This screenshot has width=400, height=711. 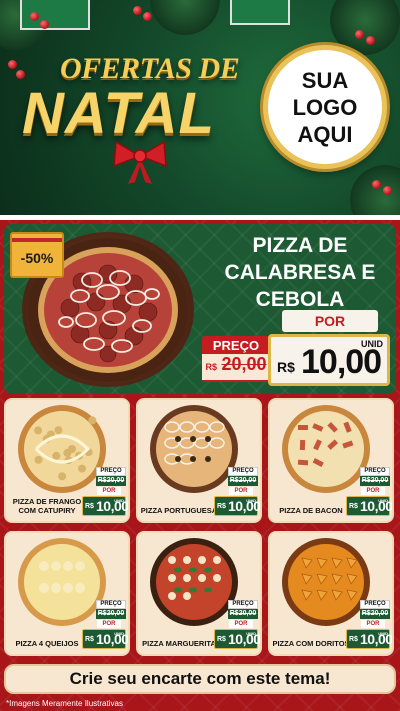 I want to click on product-name: PIZZA DE BACON, so click(x=311, y=510).